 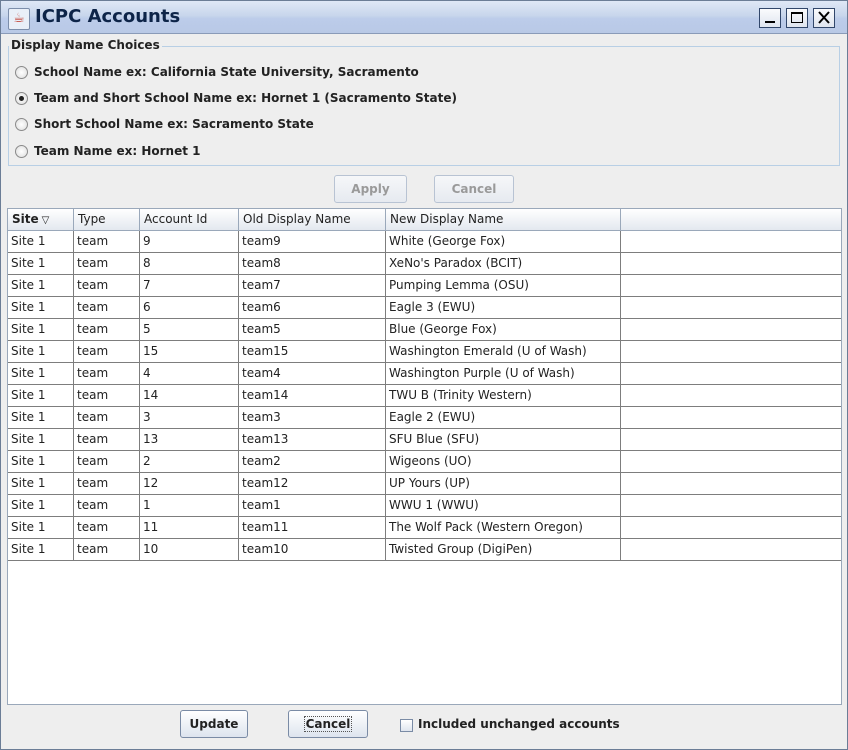 I want to click on table-cell: Eagle 2 (EWU), so click(x=503, y=417).